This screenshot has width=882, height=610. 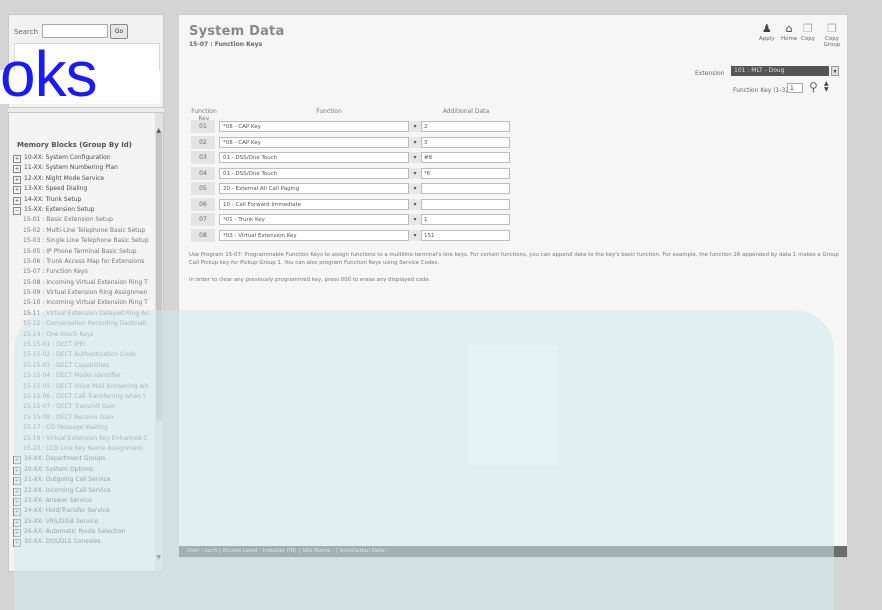 What do you see at coordinates (86, 491) in the screenshot?
I see `tree-group-item: +22-XX: Incoming Call Service` at bounding box center [86, 491].